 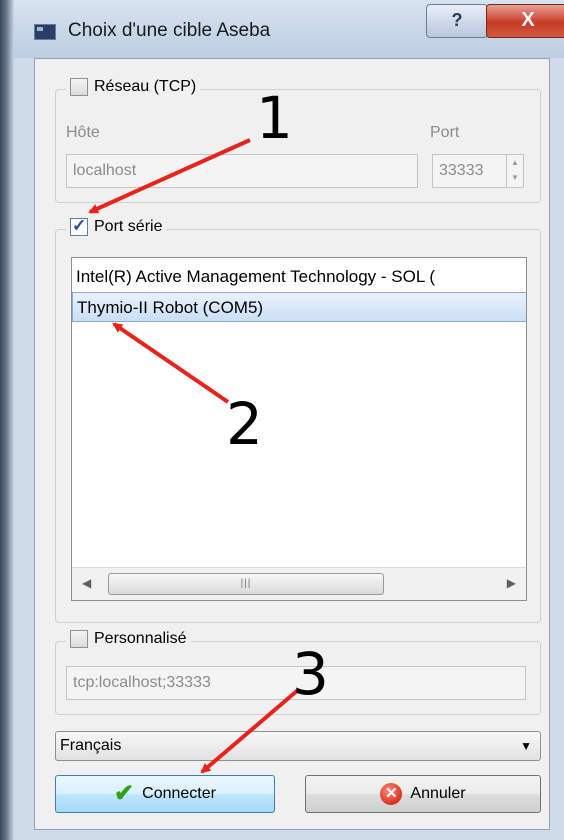 I want to click on connect-button-label: Connecter, so click(x=179, y=793).